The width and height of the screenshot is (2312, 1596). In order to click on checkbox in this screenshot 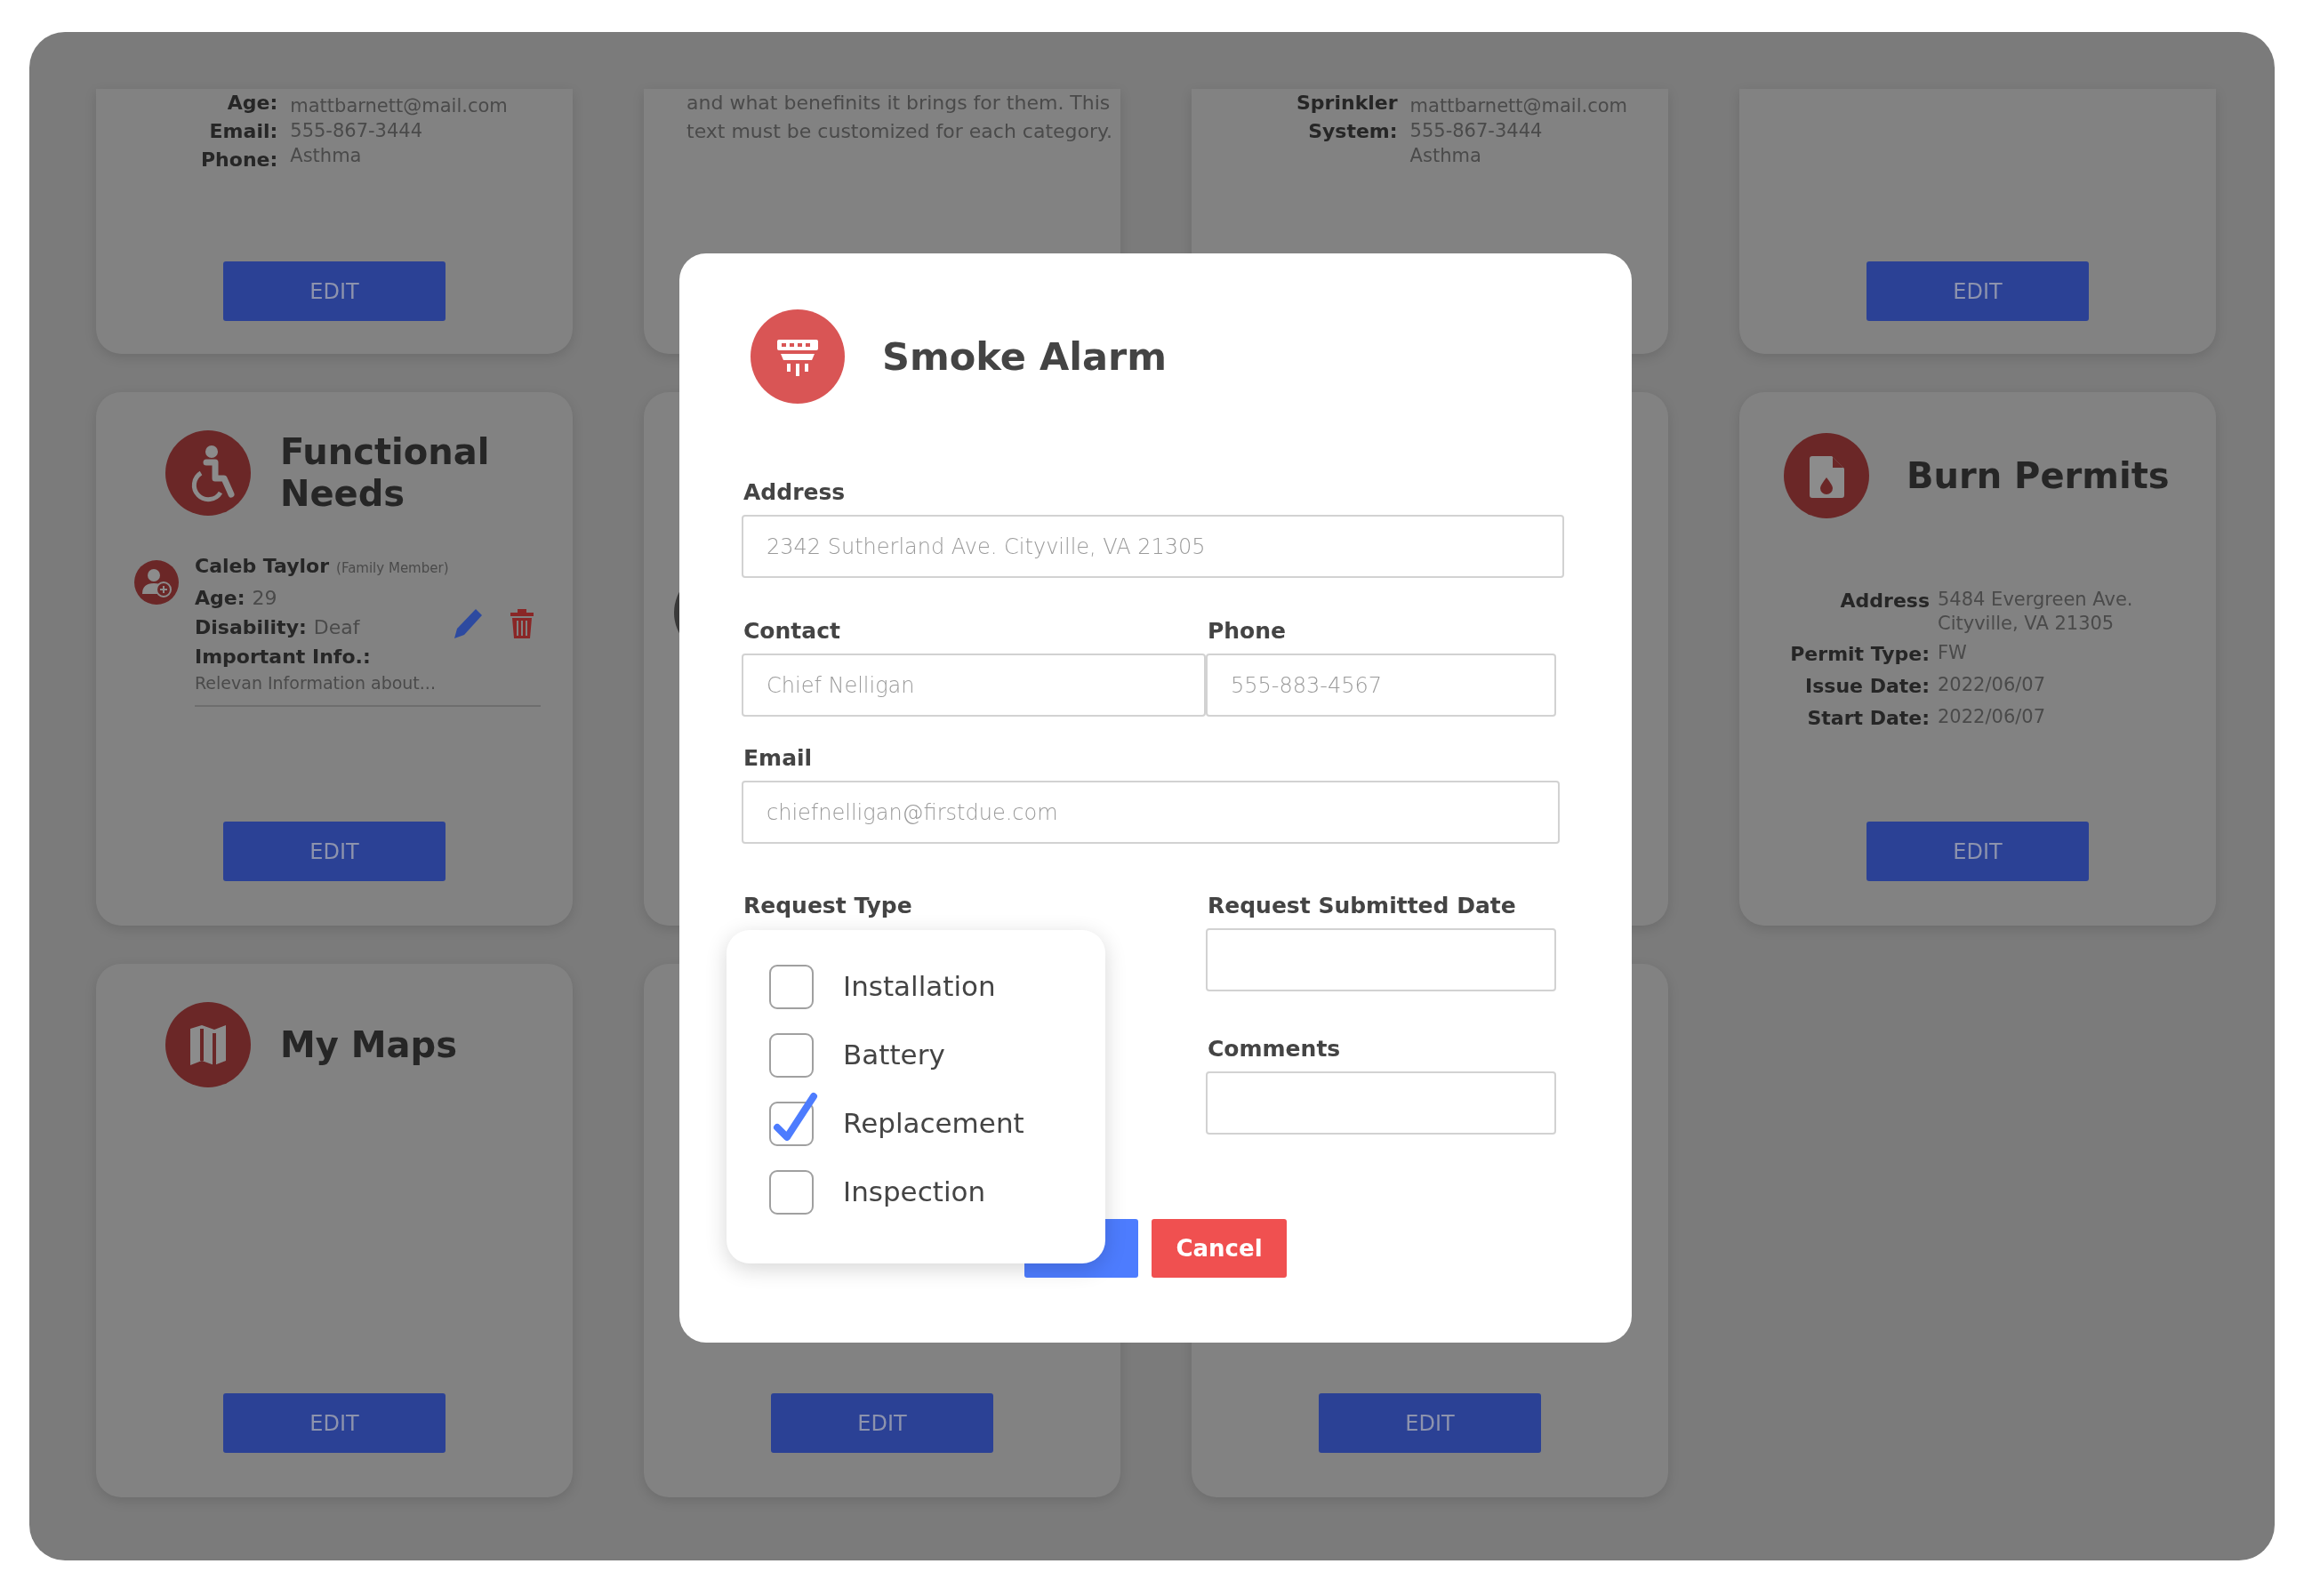, I will do `click(794, 1118)`.